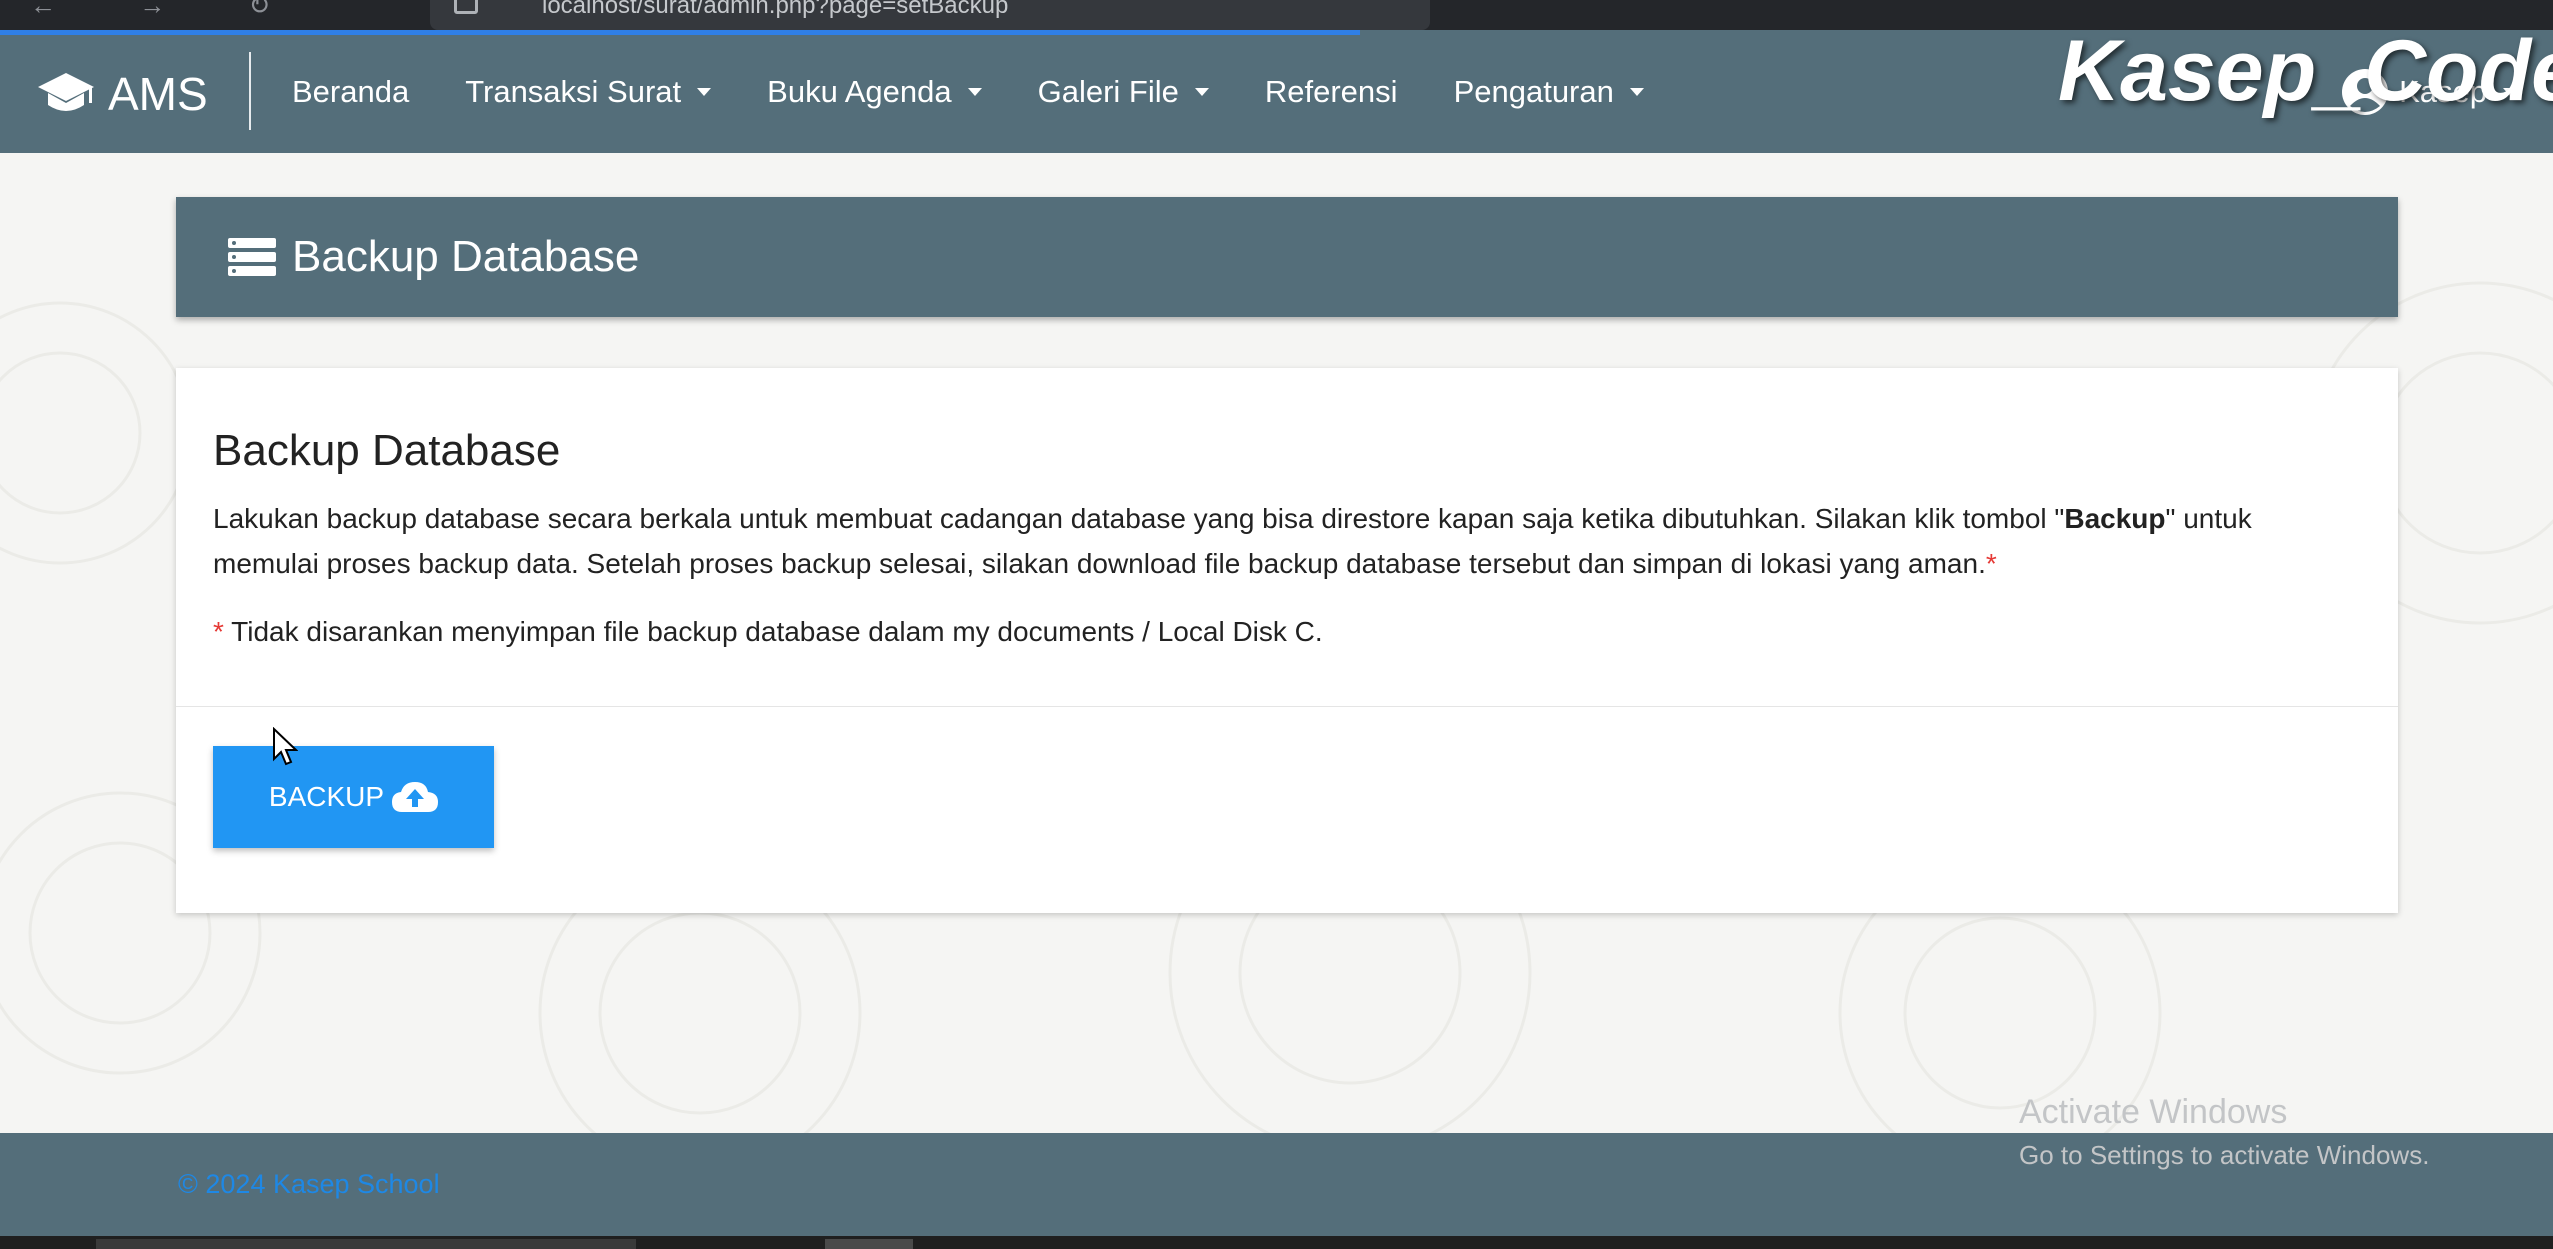 This screenshot has width=2553, height=1249. I want to click on channel-watermark: Kasep_Code, so click(2305, 71).